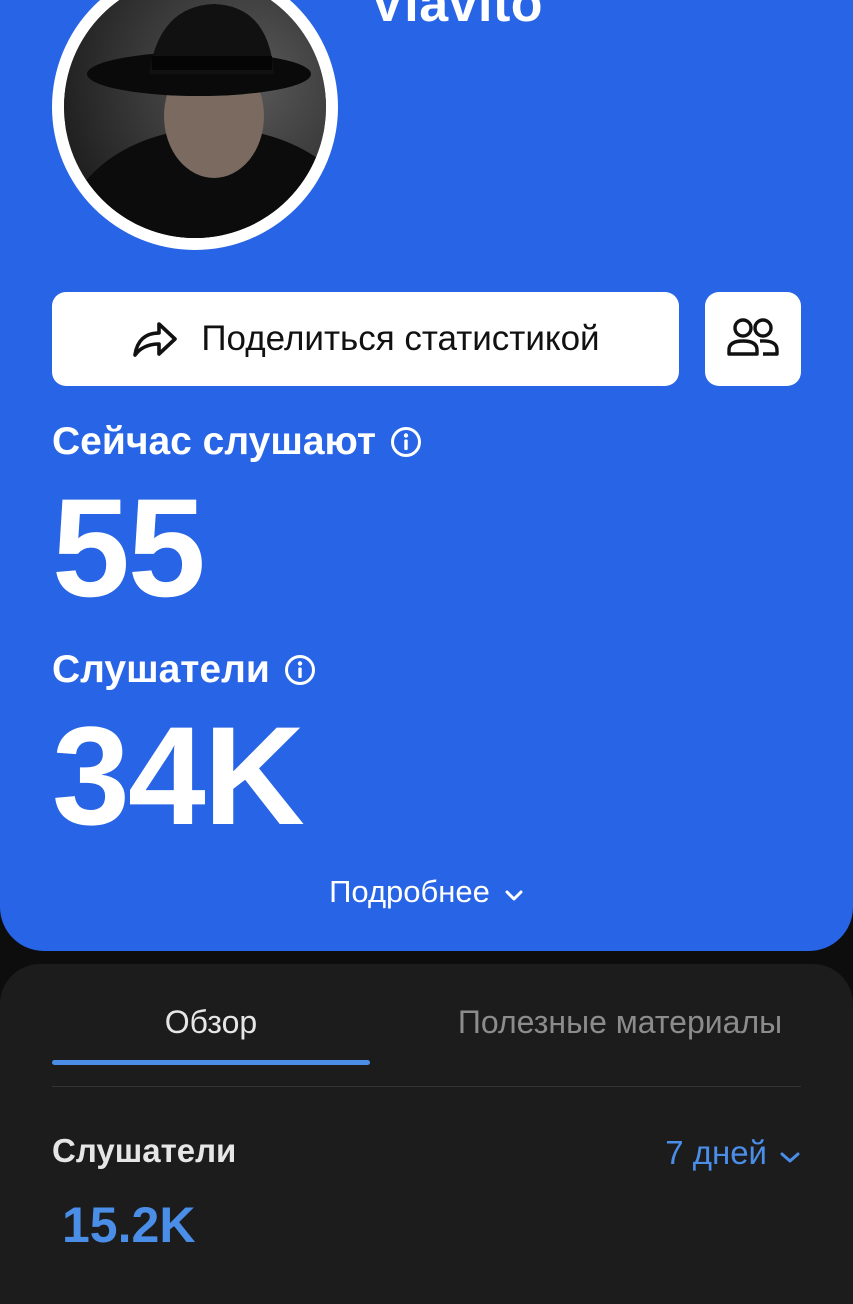  Describe the element at coordinates (129, 1225) in the screenshot. I see `overview-listeners-value: 15.2K` at that location.